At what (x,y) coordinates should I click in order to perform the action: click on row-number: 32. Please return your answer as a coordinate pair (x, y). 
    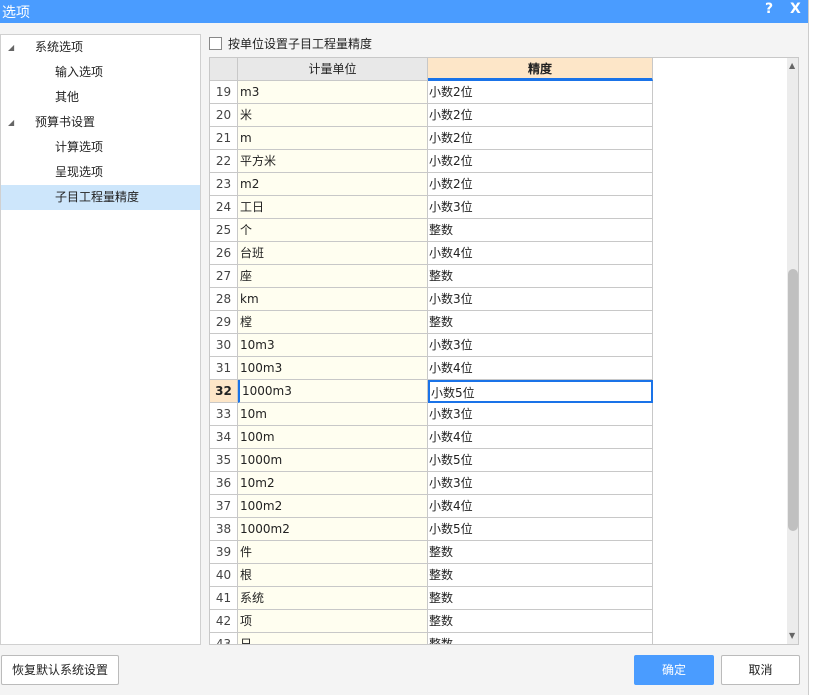
    Looking at the image, I should click on (224, 391).